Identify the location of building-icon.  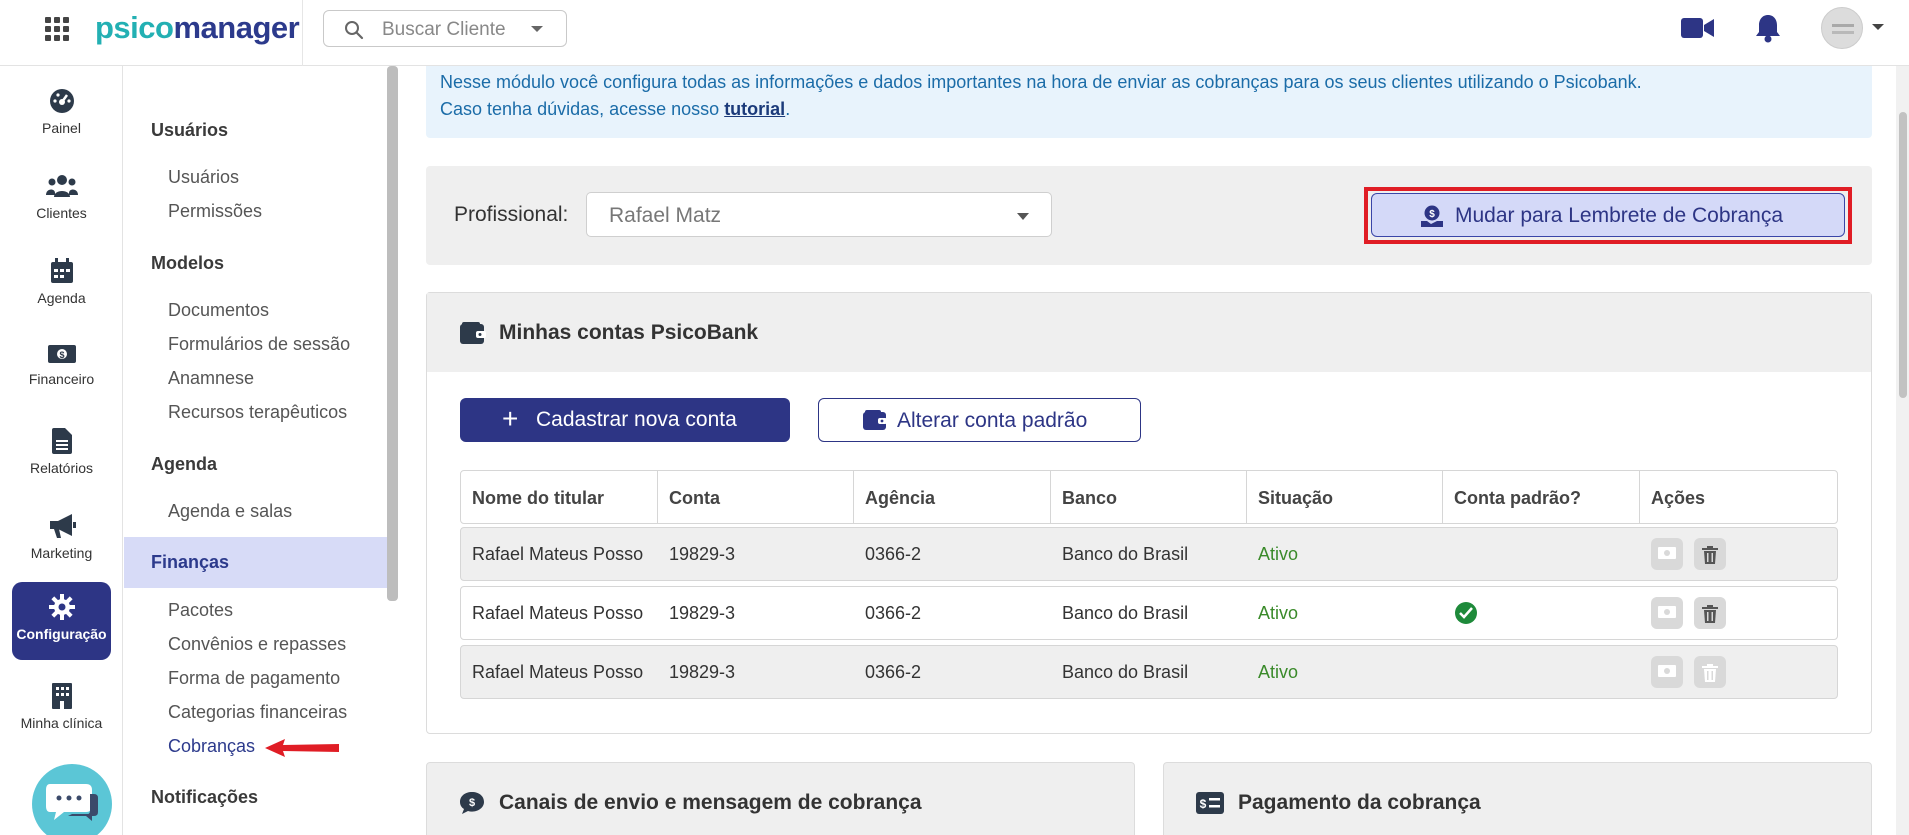
(61, 696).